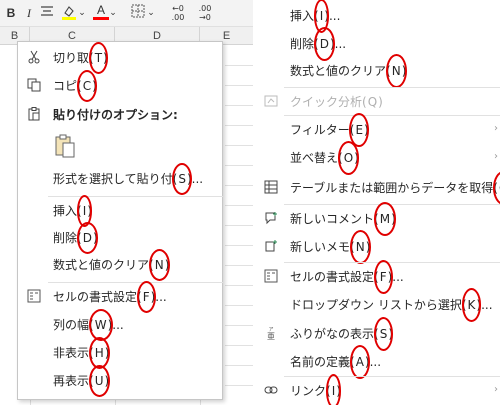  I want to click on copy-icon, so click(34, 86).